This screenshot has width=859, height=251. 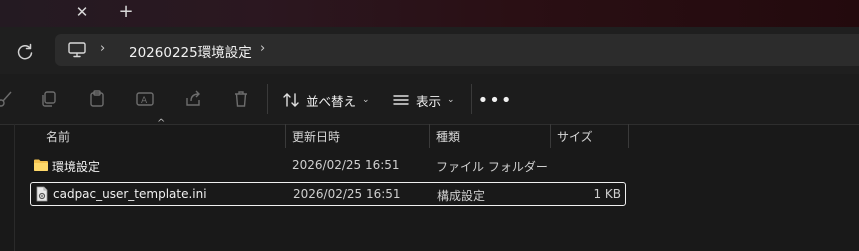 I want to click on sort-caret-icon: ^, so click(x=161, y=123).